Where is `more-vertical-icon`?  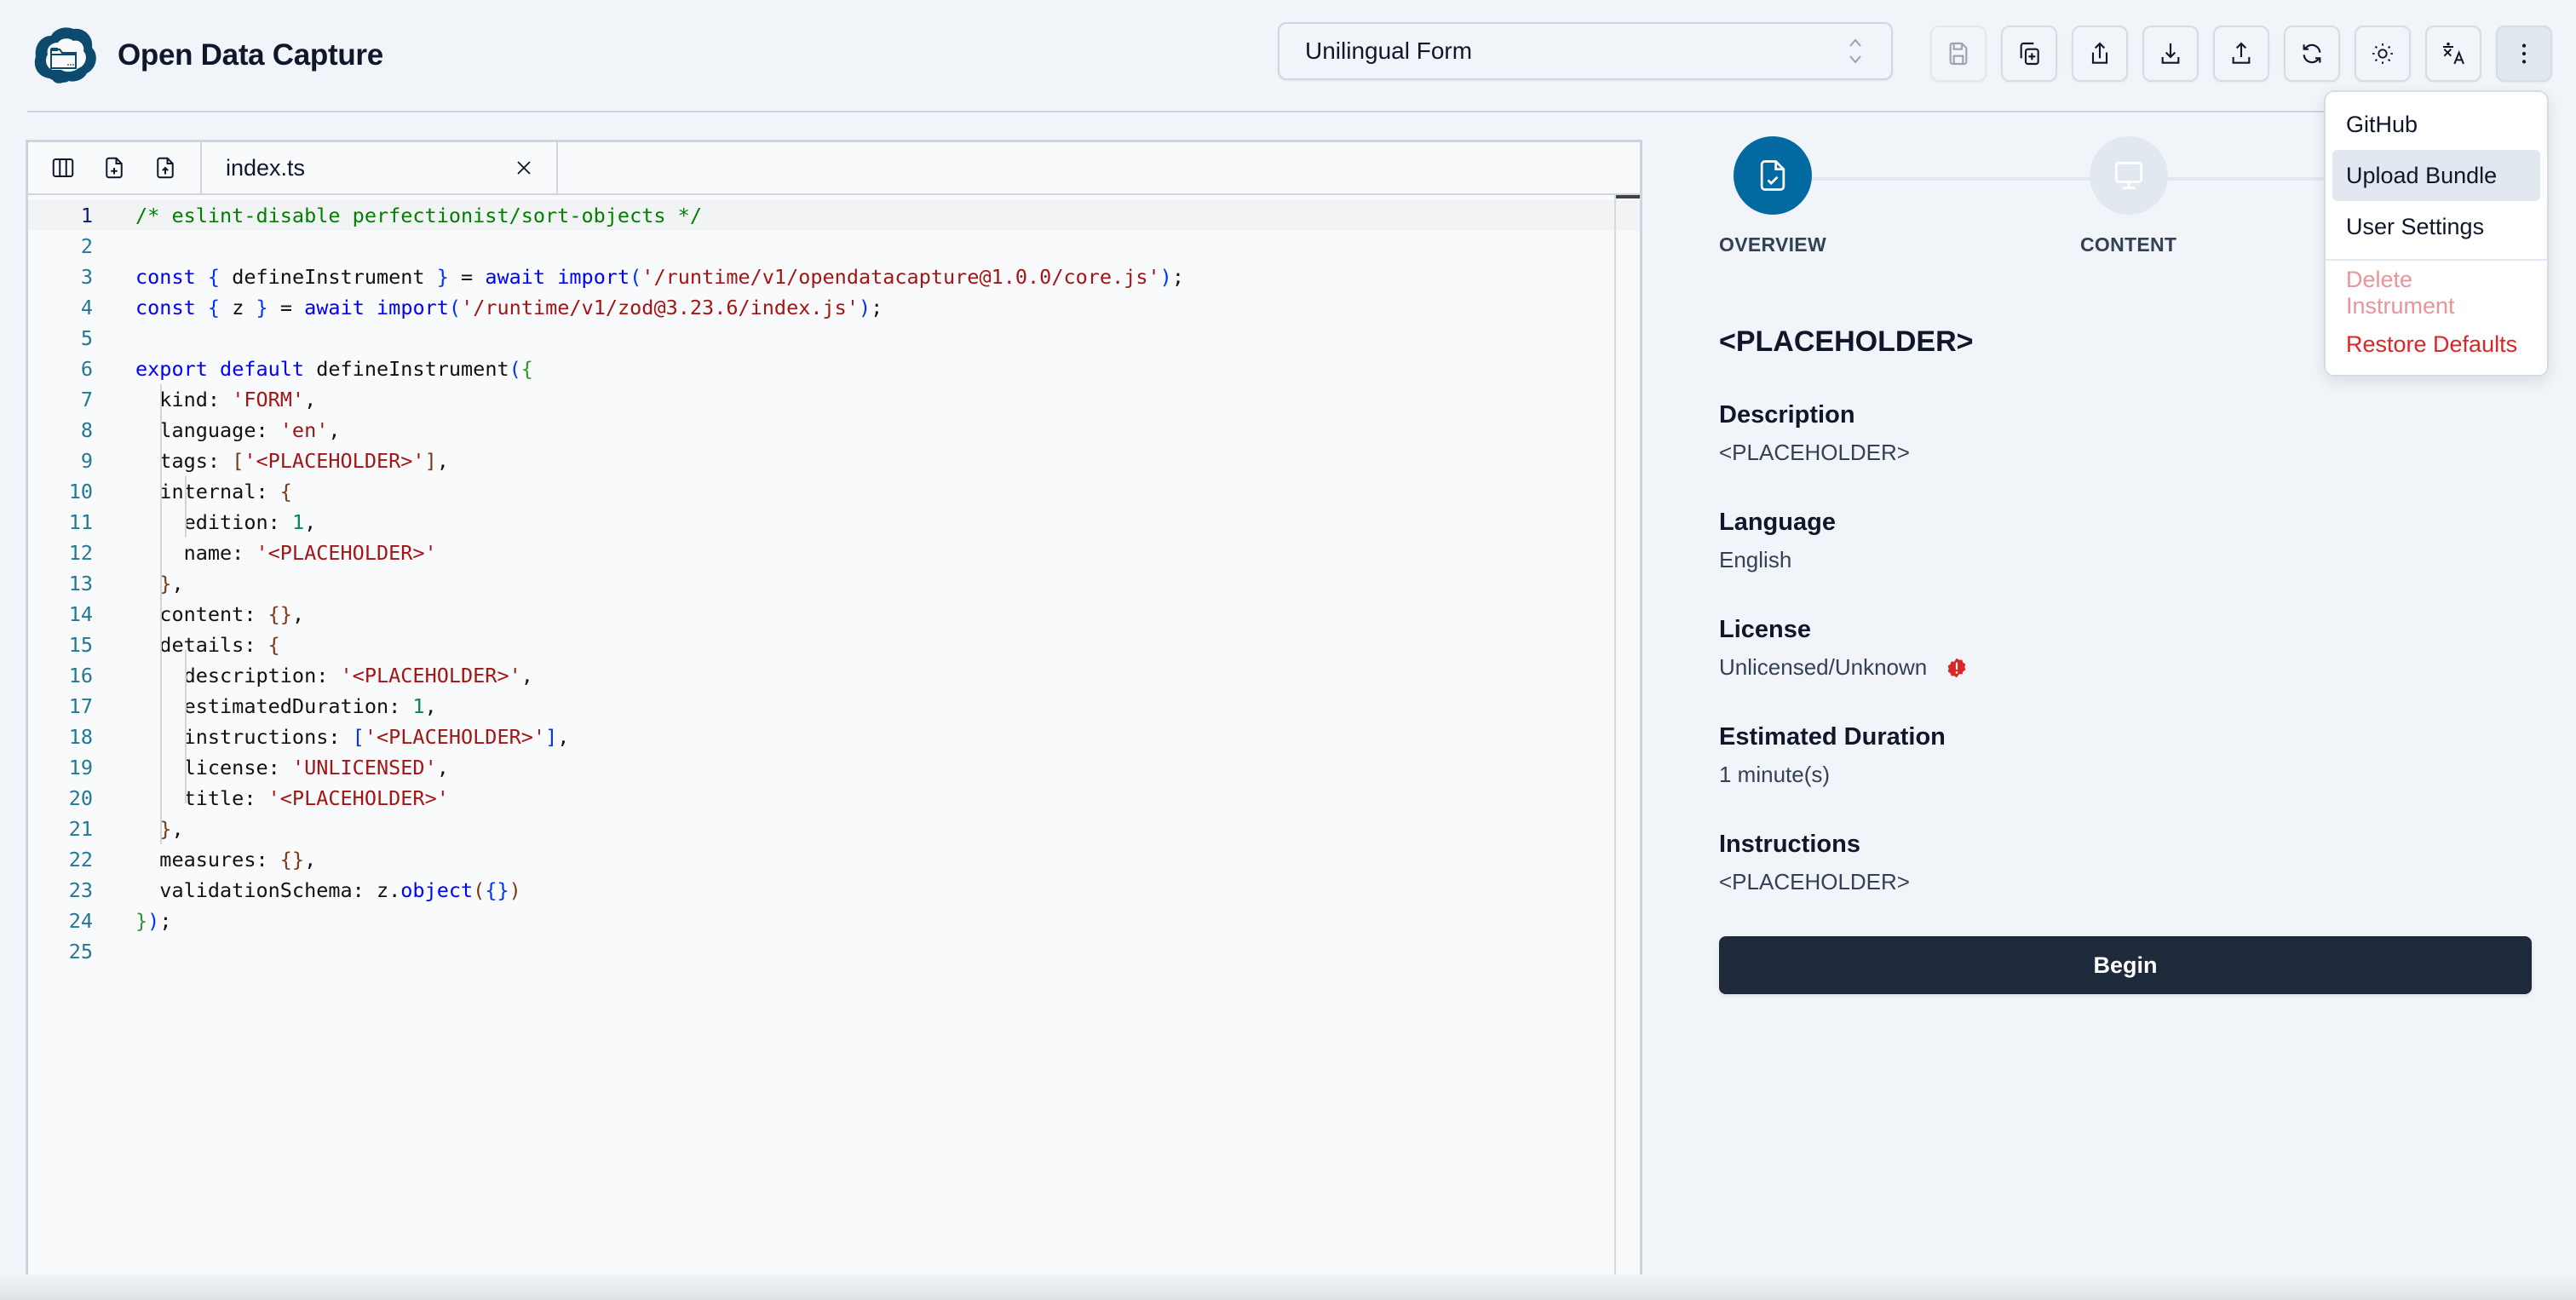 more-vertical-icon is located at coordinates (2524, 53).